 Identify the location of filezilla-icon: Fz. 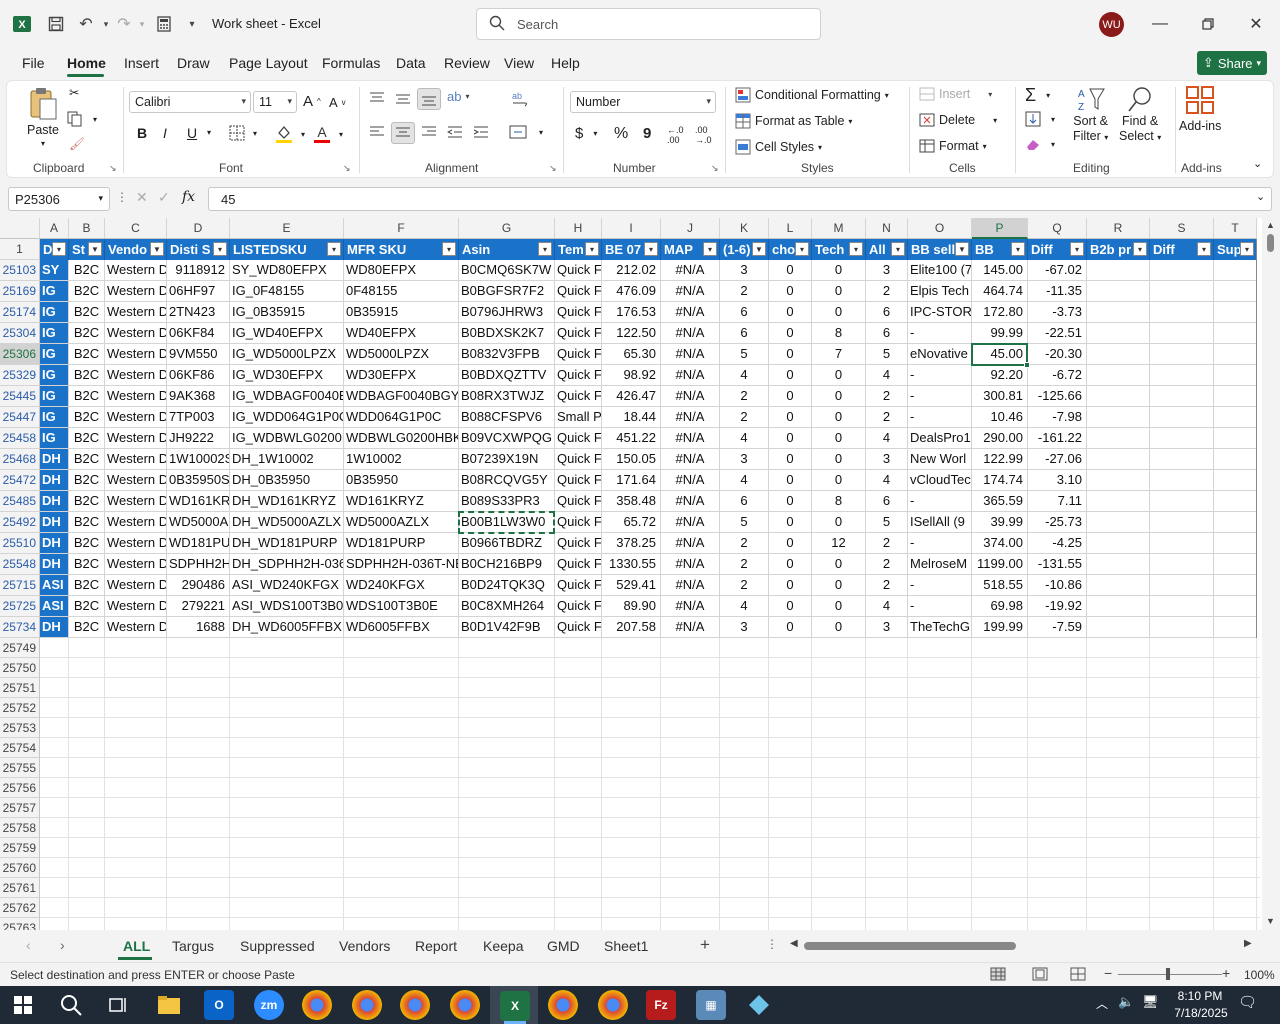
(661, 1005).